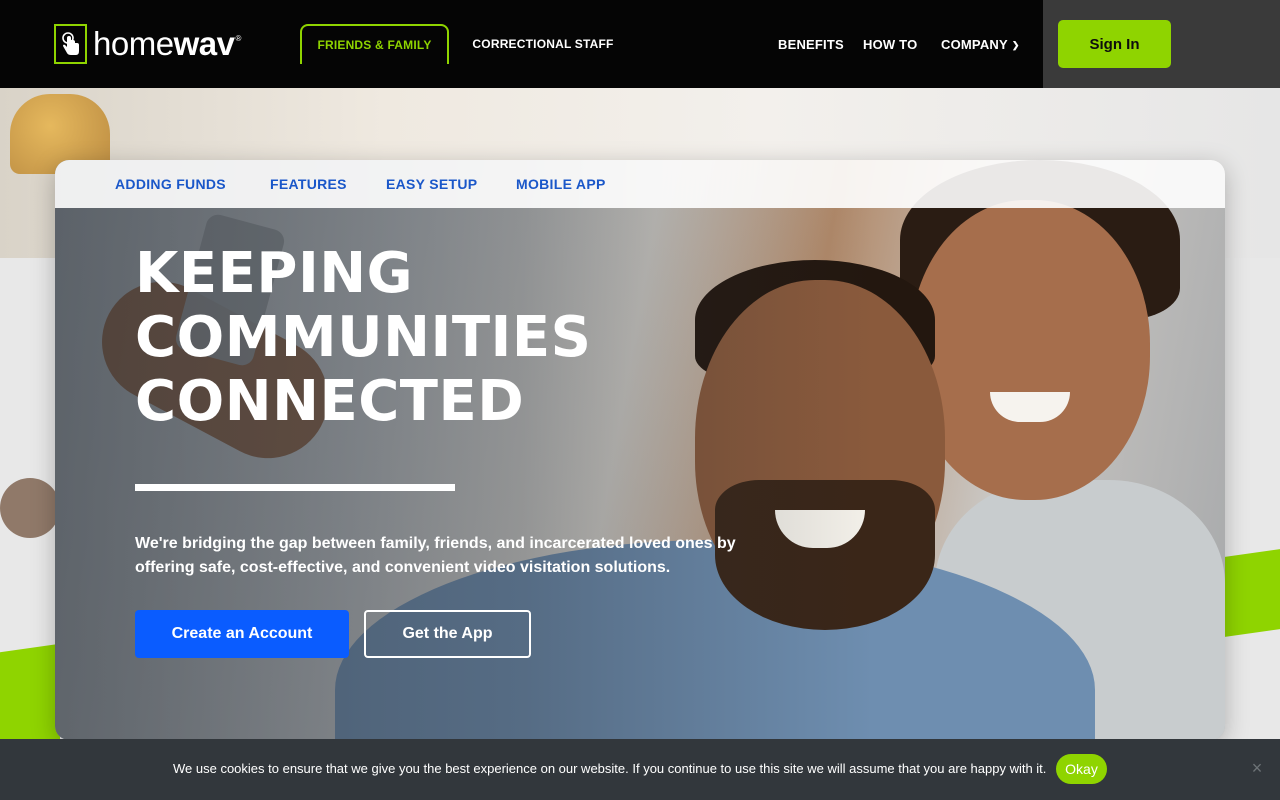 This screenshot has height=800, width=1280. Describe the element at coordinates (308, 184) in the screenshot. I see `subnav-features: FEATURES` at that location.